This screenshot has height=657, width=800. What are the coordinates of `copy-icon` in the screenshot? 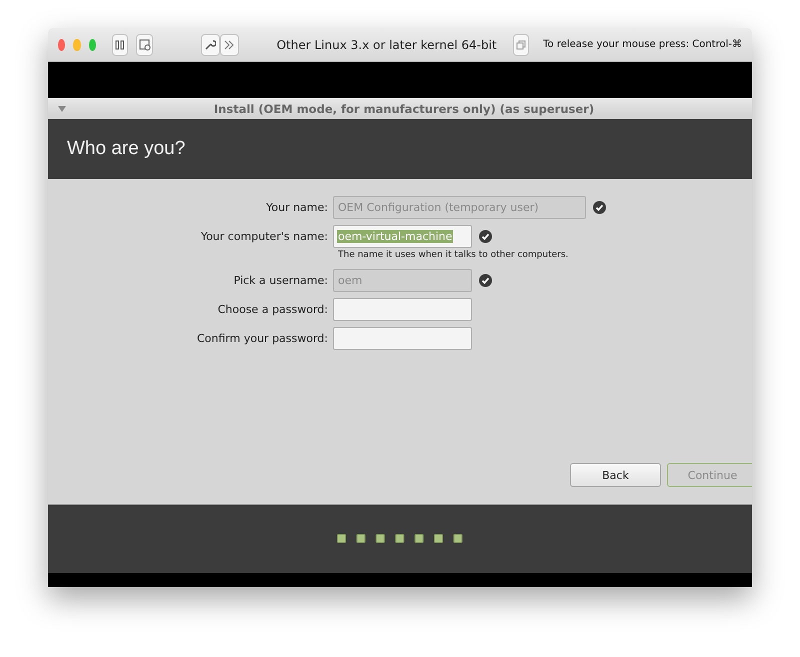 It's located at (521, 45).